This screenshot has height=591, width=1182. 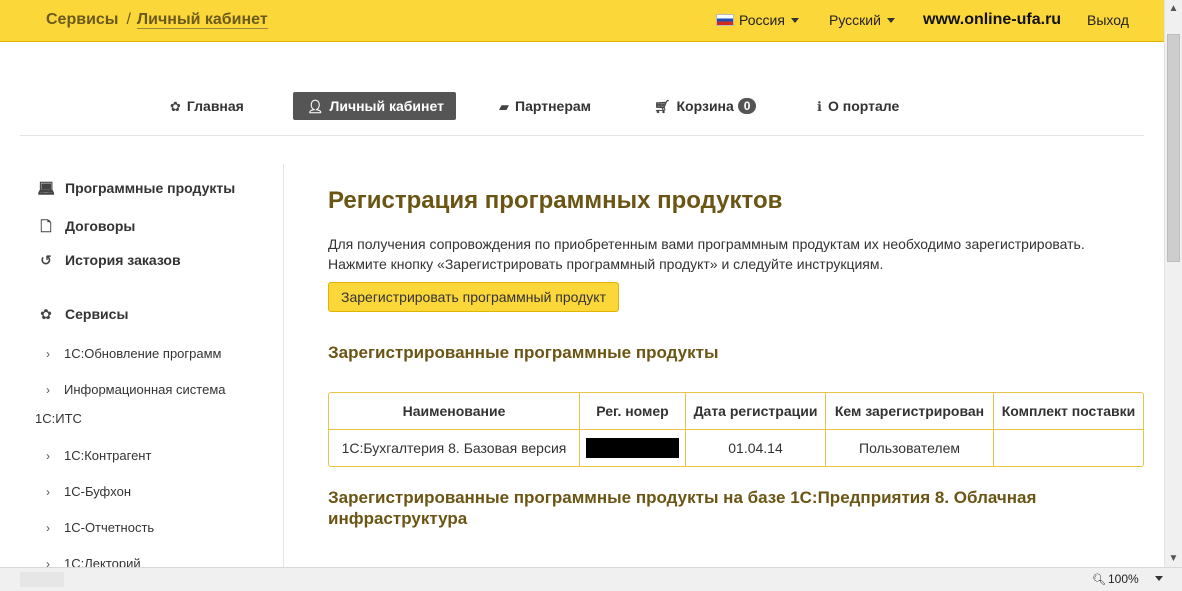 What do you see at coordinates (1123, 579) in the screenshot?
I see `zoom-level: 100%` at bounding box center [1123, 579].